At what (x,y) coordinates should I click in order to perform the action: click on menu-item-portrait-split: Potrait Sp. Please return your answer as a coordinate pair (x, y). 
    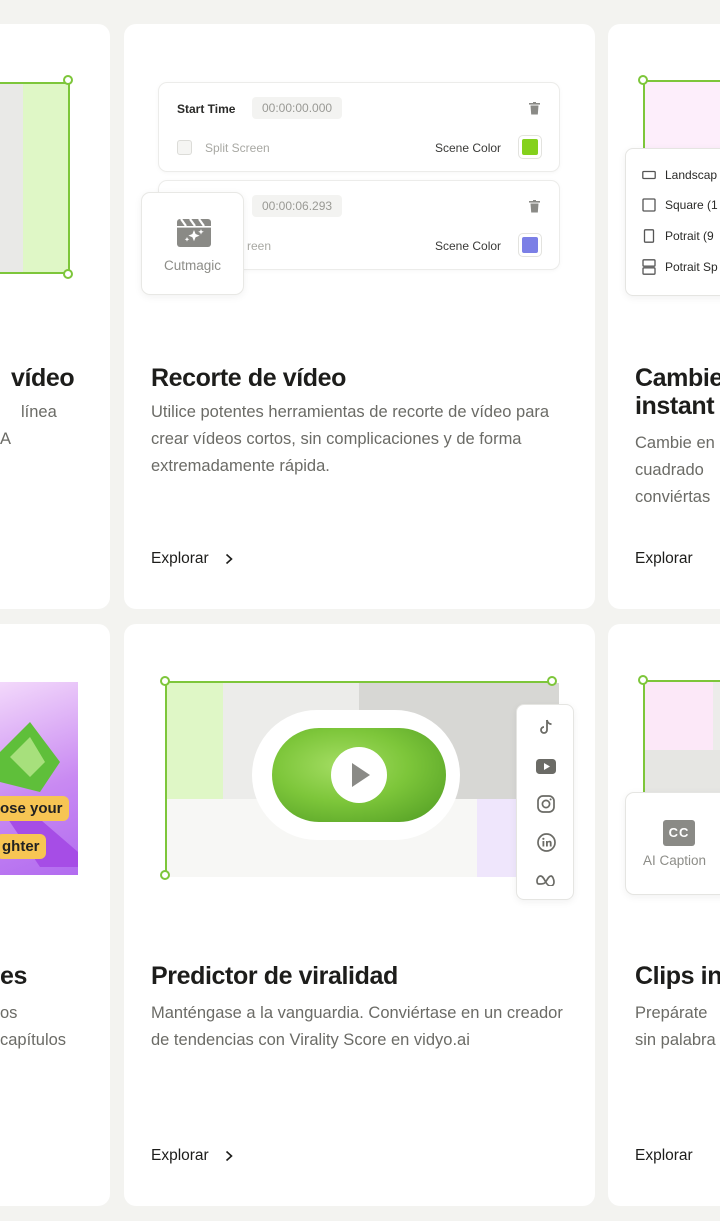
    Looking at the image, I should click on (680, 267).